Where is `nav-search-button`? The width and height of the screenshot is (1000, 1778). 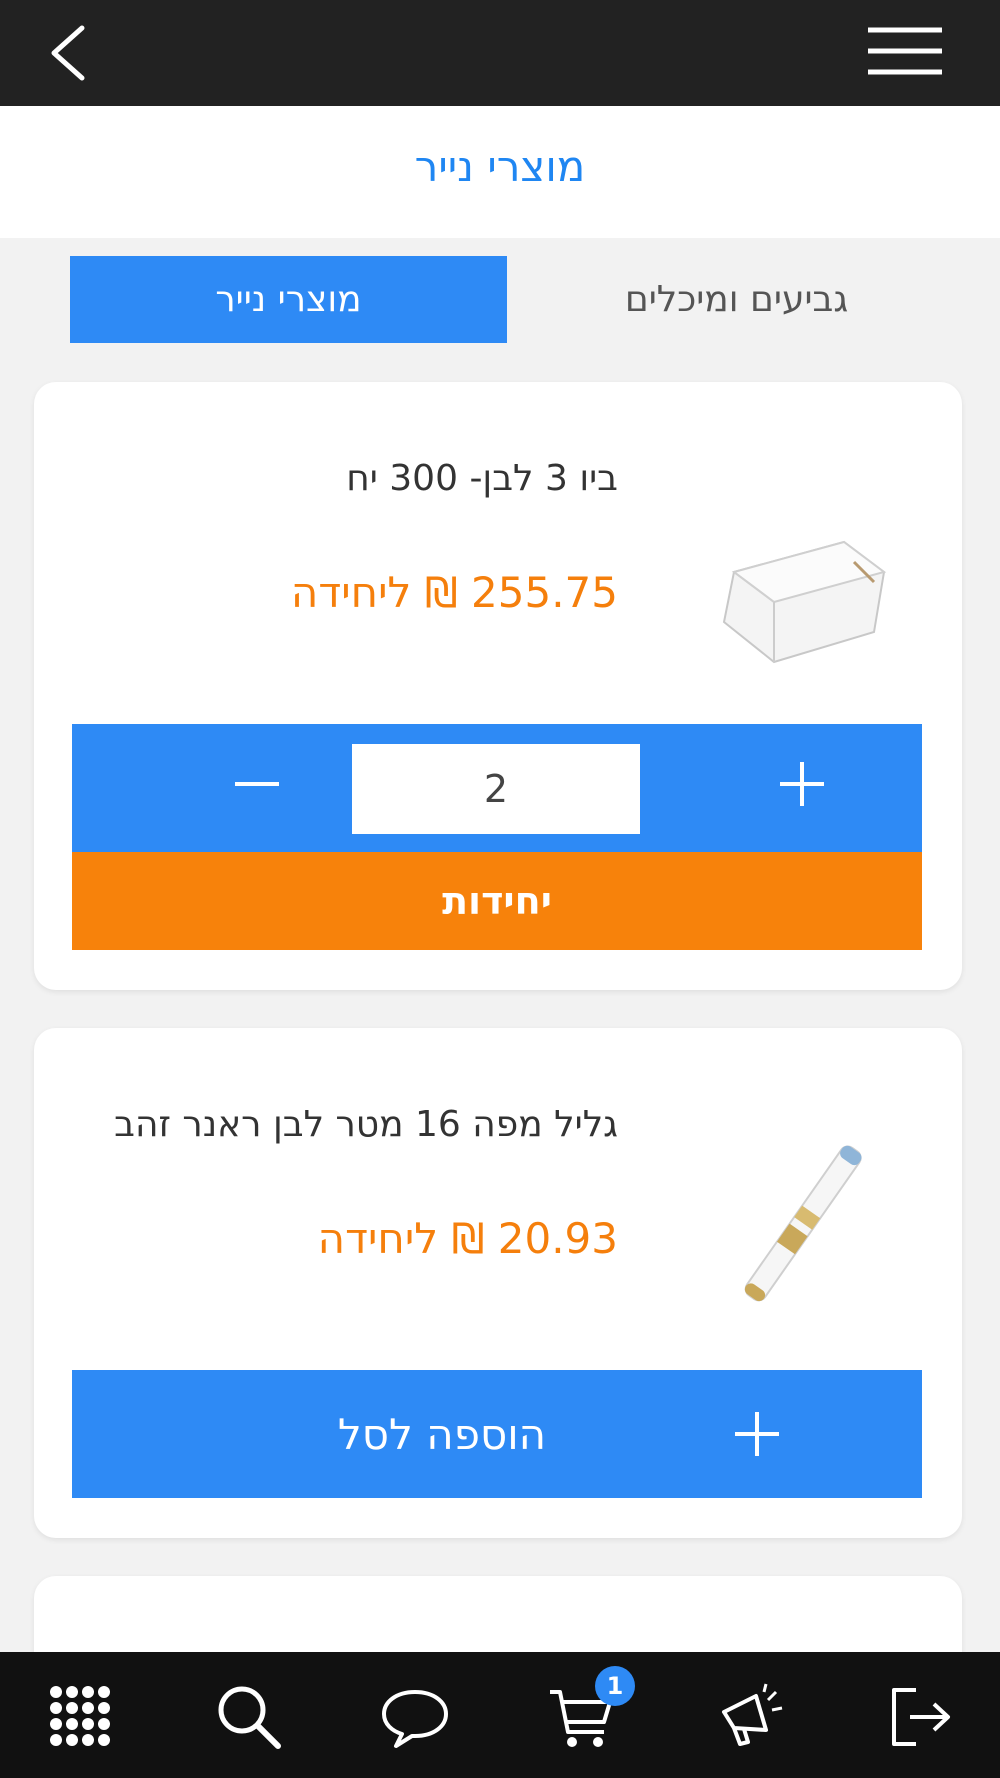
nav-search-button is located at coordinates (249, 1717).